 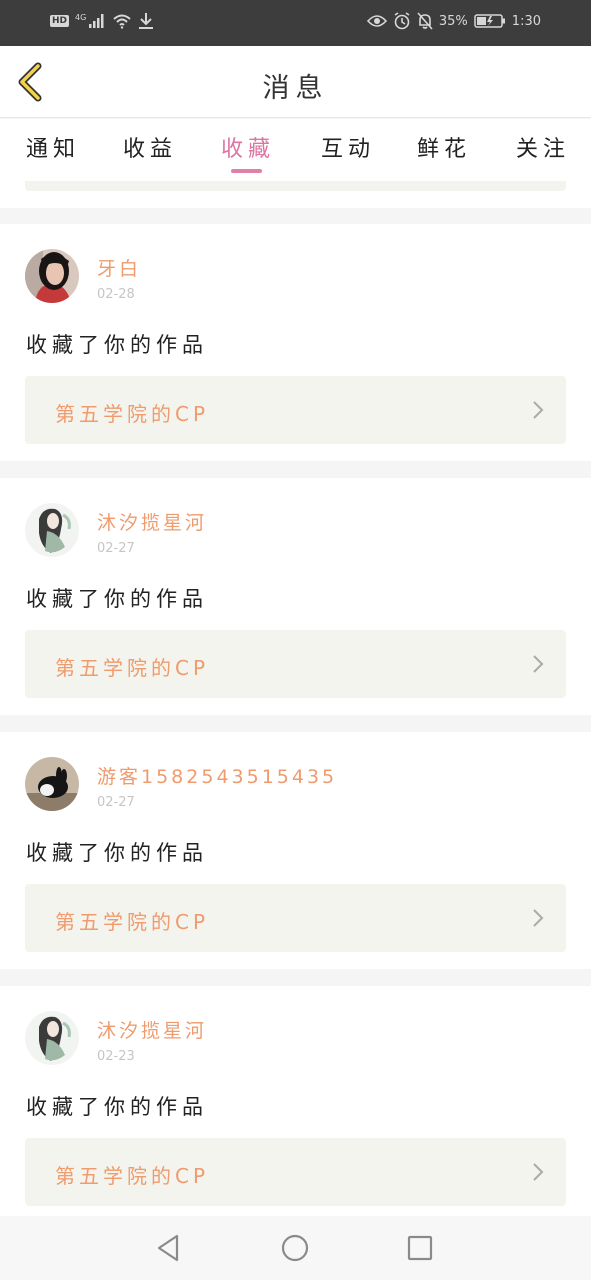 What do you see at coordinates (217, 775) in the screenshot?
I see `user-name: 游客1582543515435` at bounding box center [217, 775].